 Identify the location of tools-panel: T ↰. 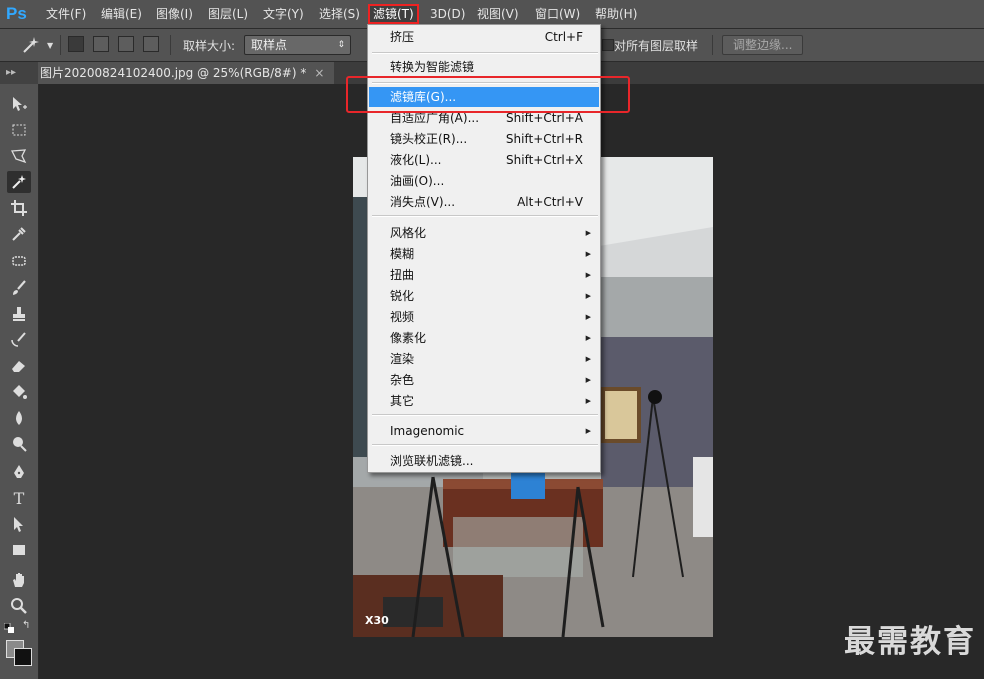
(19, 381).